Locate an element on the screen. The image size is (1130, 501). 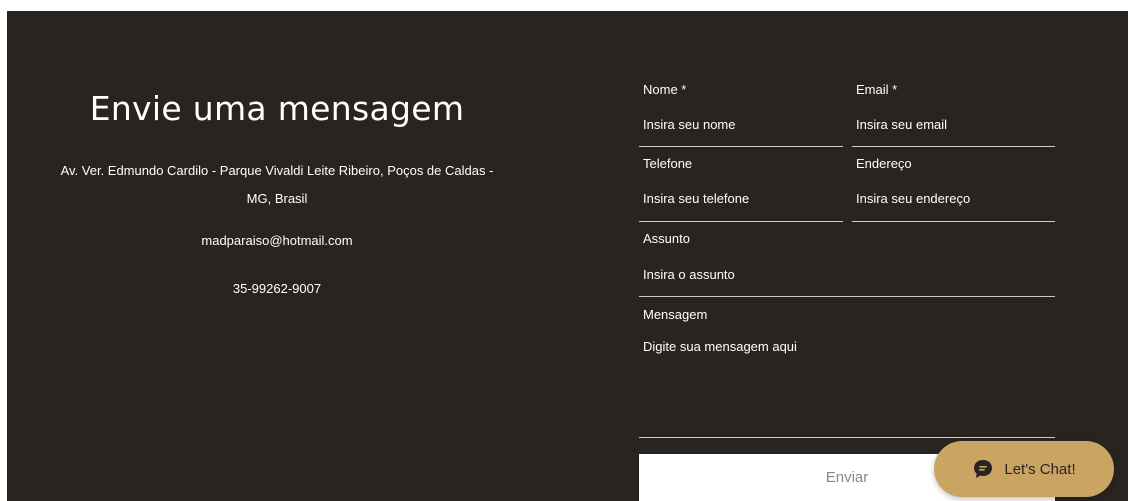
email-input is located at coordinates (953, 124).